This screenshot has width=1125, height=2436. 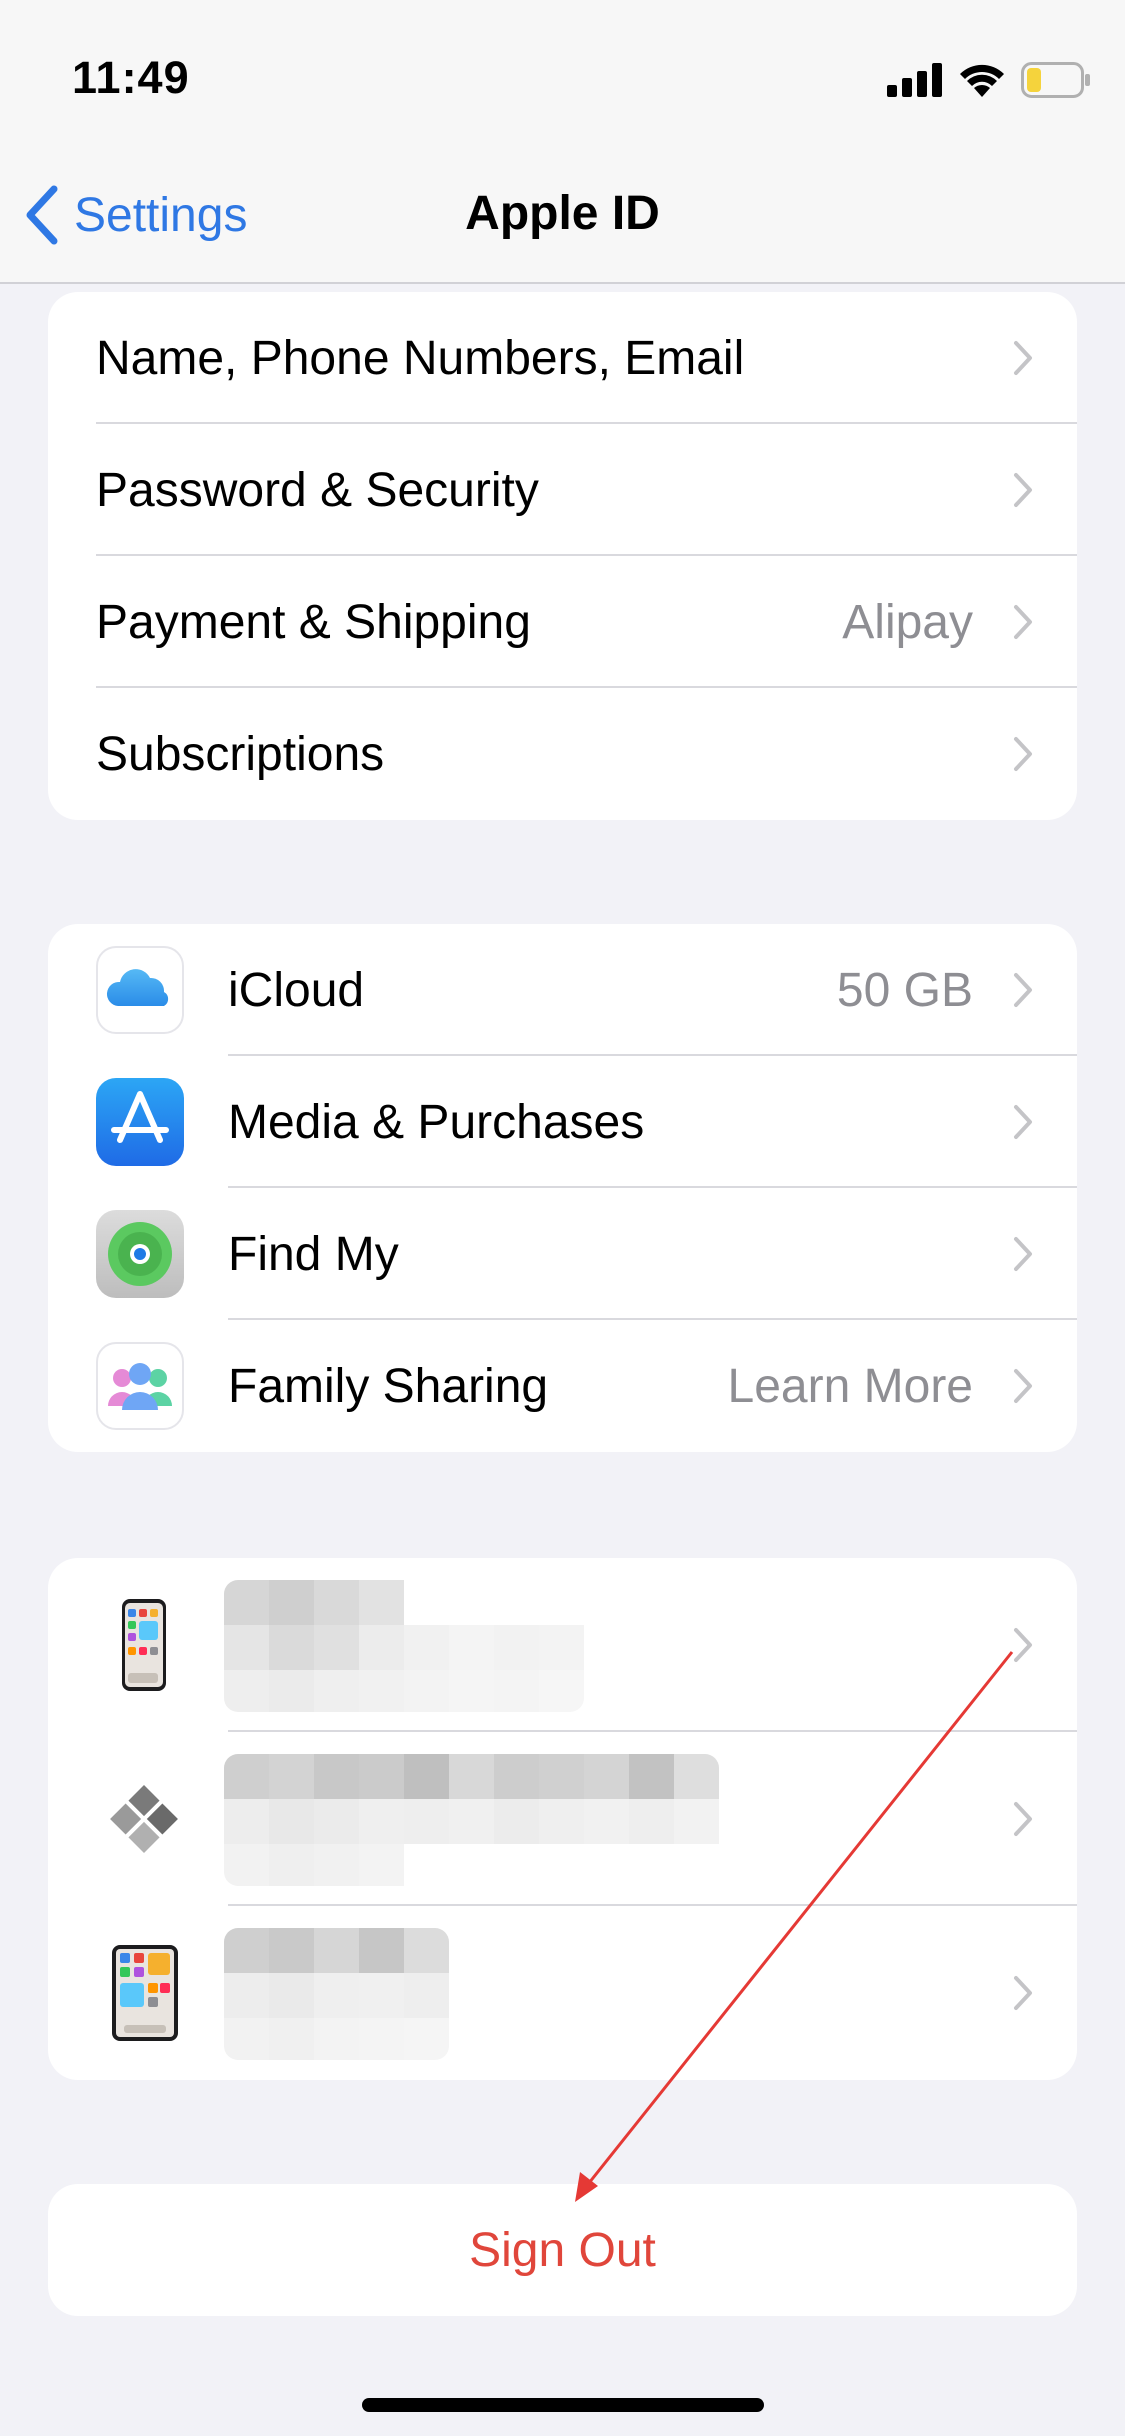 What do you see at coordinates (420, 358) in the screenshot?
I see `row-label: Name, Phone Numbers, Email` at bounding box center [420, 358].